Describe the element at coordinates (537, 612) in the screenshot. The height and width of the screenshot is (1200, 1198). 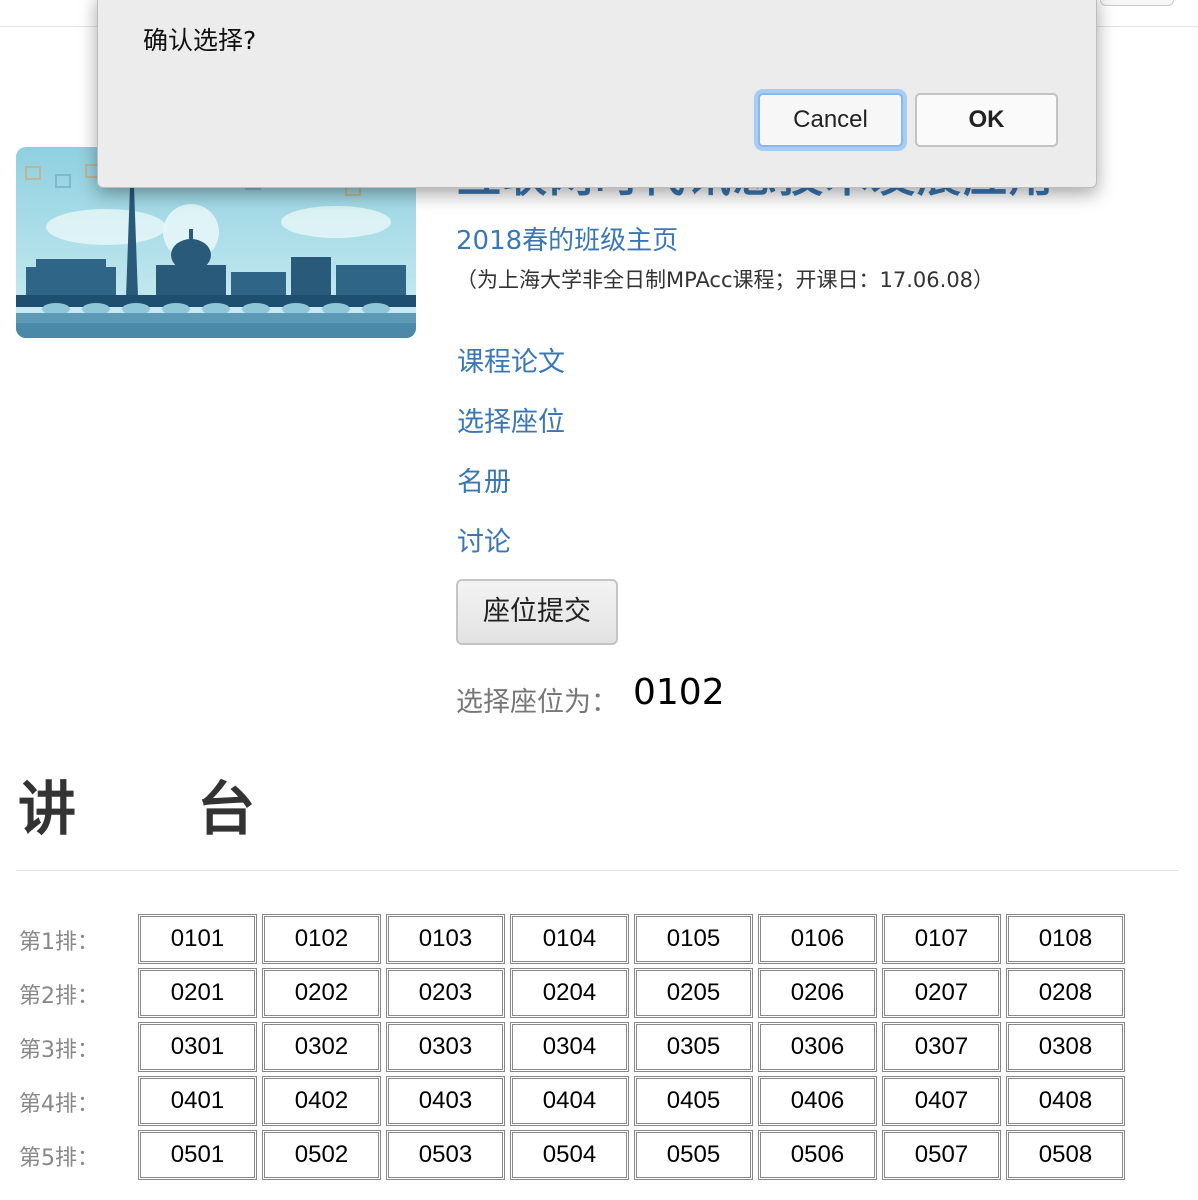
I see `submit-seat-button: 座位提交` at that location.